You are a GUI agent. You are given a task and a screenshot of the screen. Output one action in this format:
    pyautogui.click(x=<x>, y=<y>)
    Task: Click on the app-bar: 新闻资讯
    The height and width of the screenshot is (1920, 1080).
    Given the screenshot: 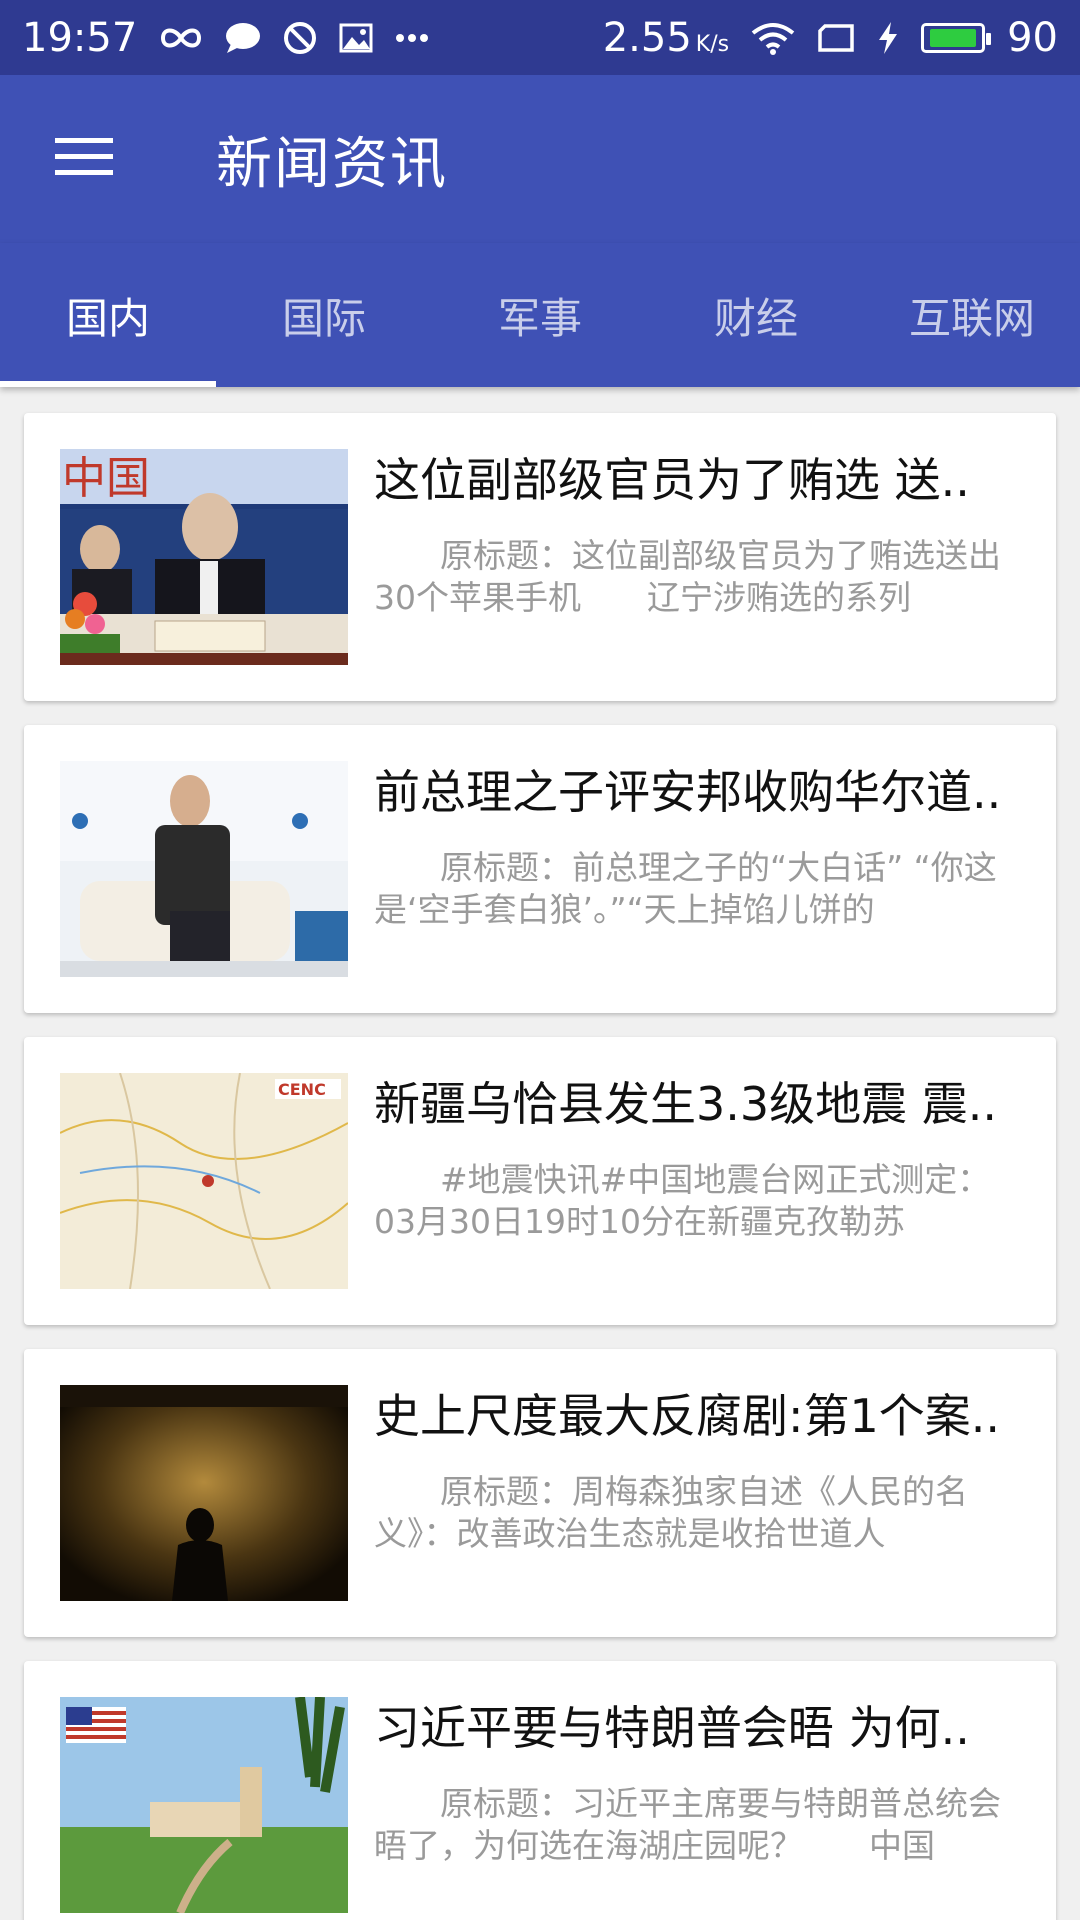 What is the action you would take?
    pyautogui.click(x=540, y=159)
    